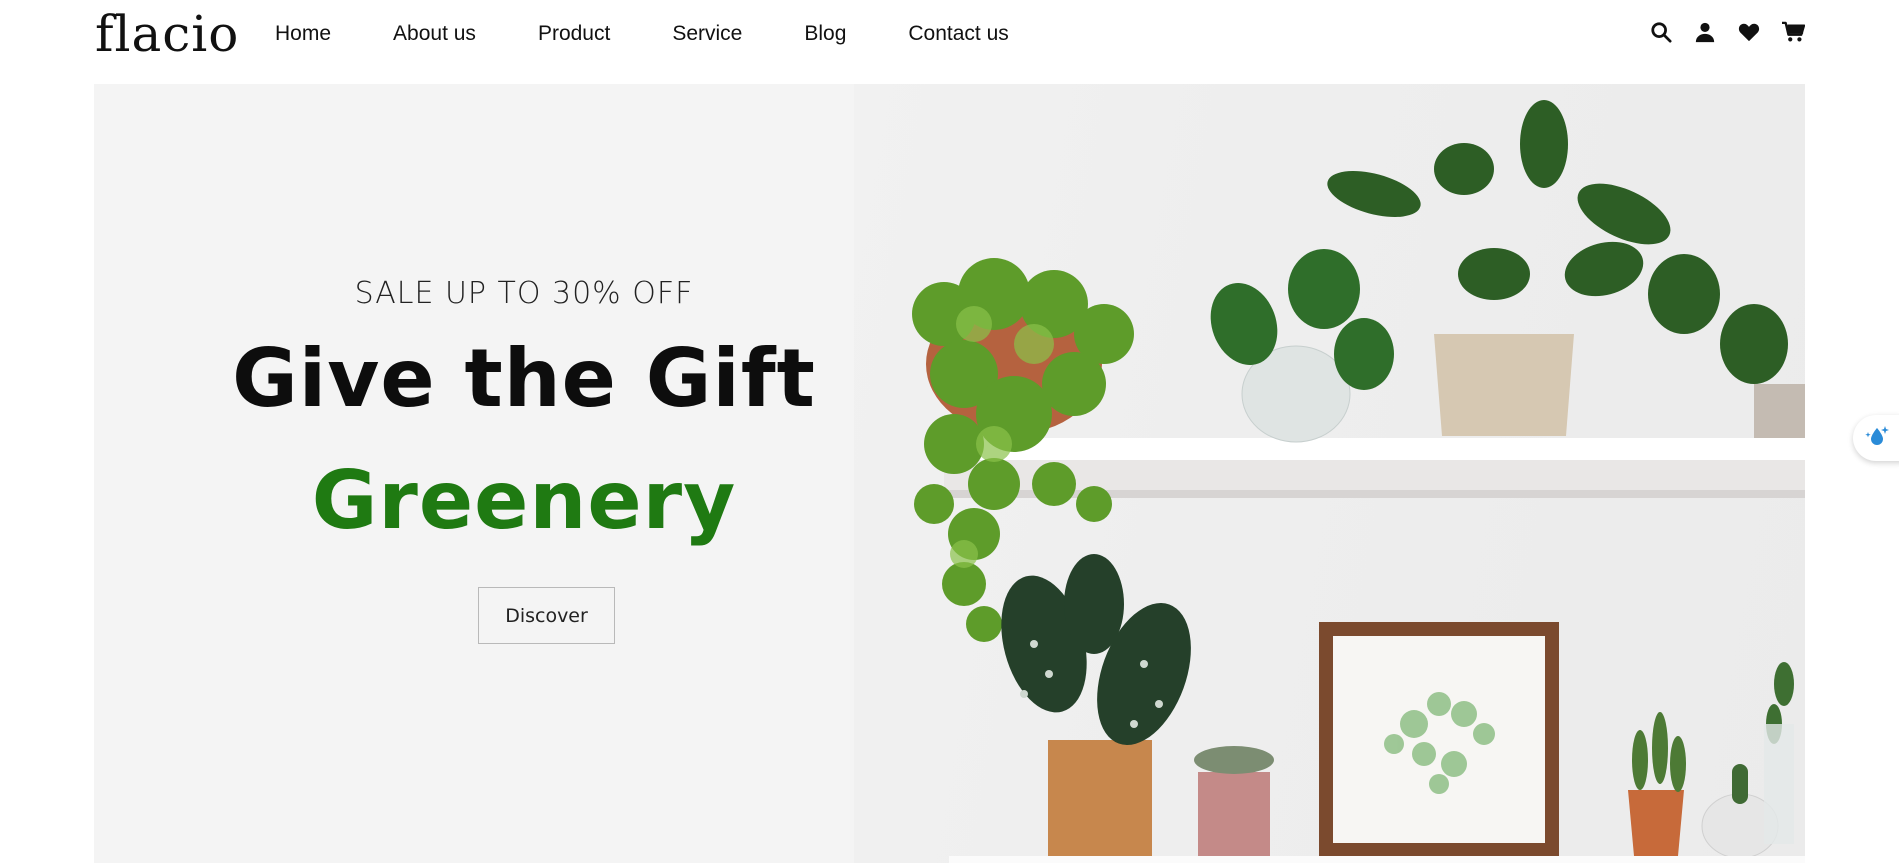 The height and width of the screenshot is (863, 1899). What do you see at coordinates (434, 34) in the screenshot?
I see `nav-item-about-us: About us` at bounding box center [434, 34].